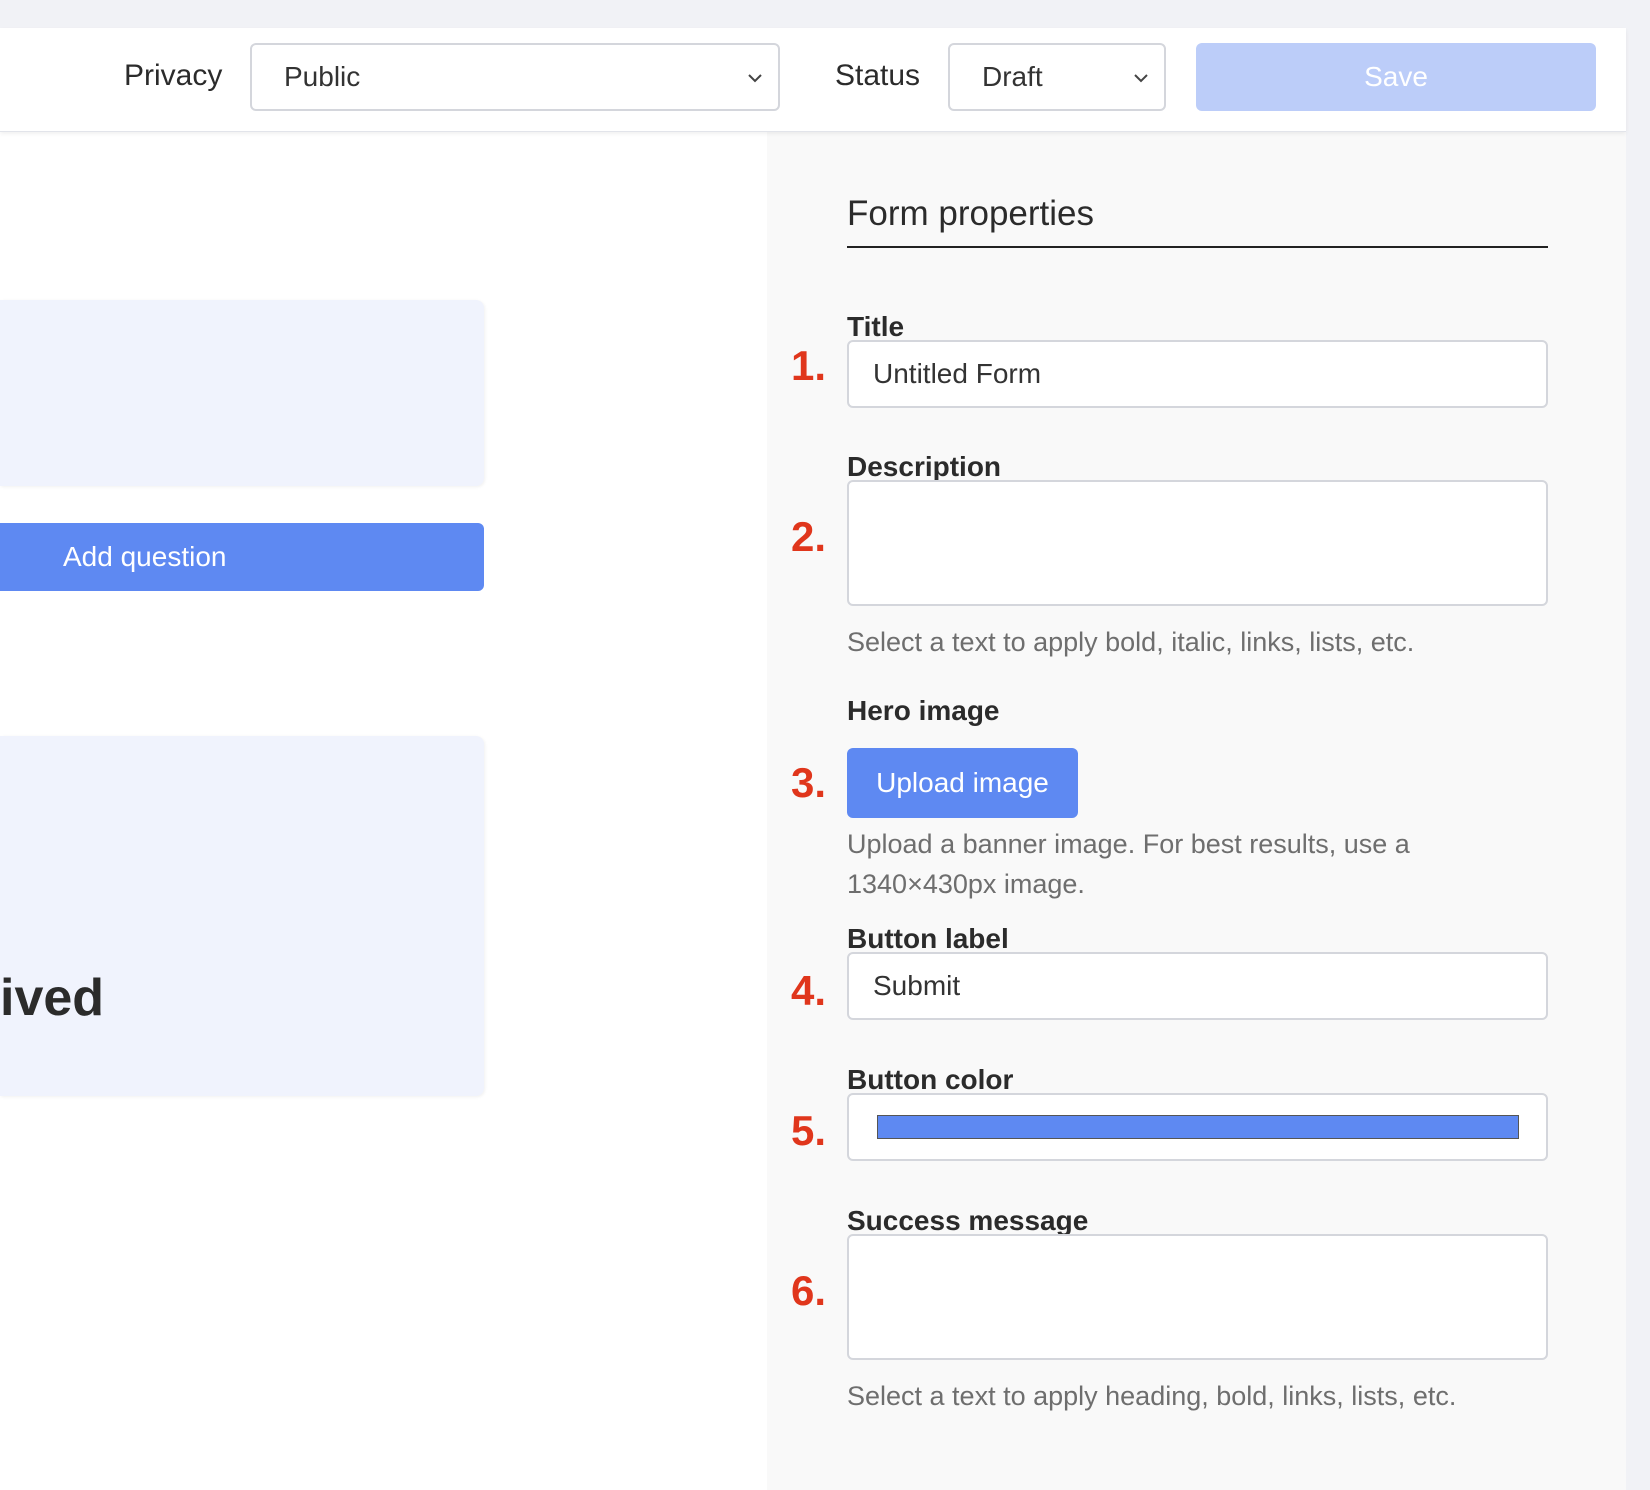 Image resolution: width=1650 pixels, height=1490 pixels. What do you see at coordinates (968, 1220) in the screenshot?
I see `success-message-label: Success message` at bounding box center [968, 1220].